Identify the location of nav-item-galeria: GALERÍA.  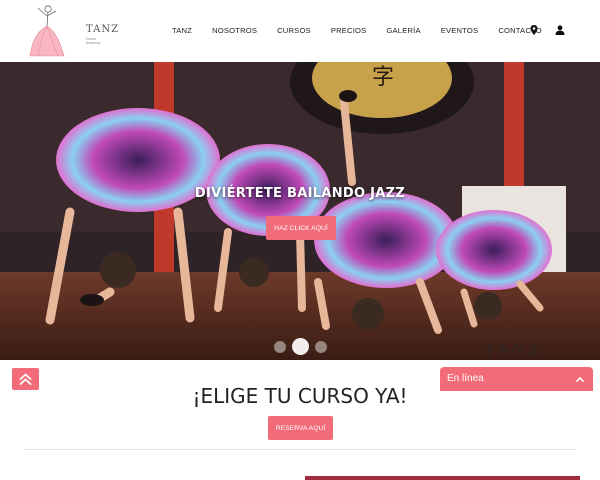
(403, 30).